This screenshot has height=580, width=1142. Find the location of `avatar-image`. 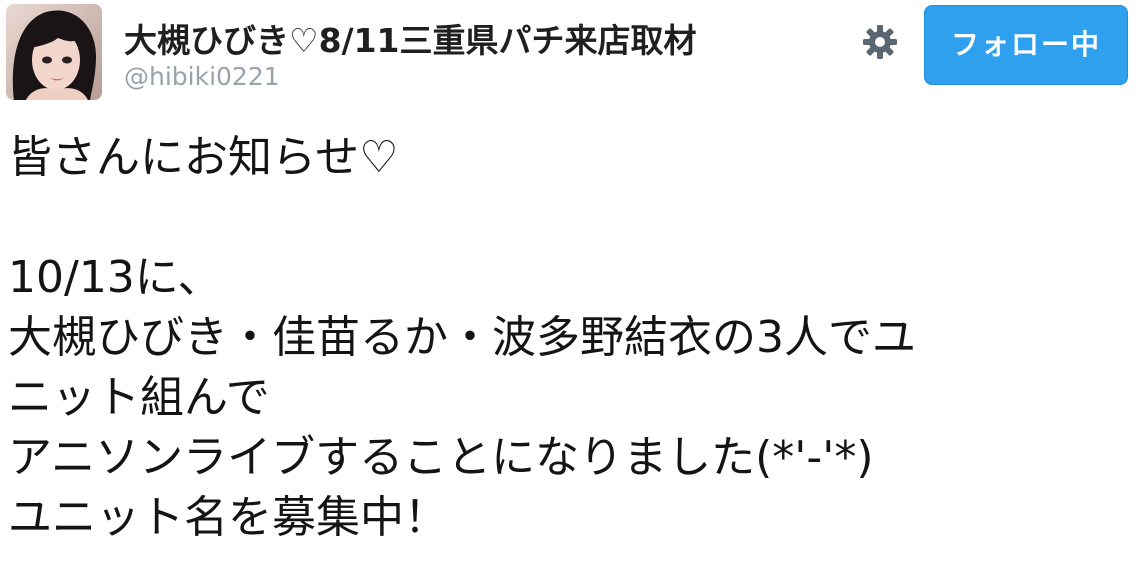

avatar-image is located at coordinates (54, 52).